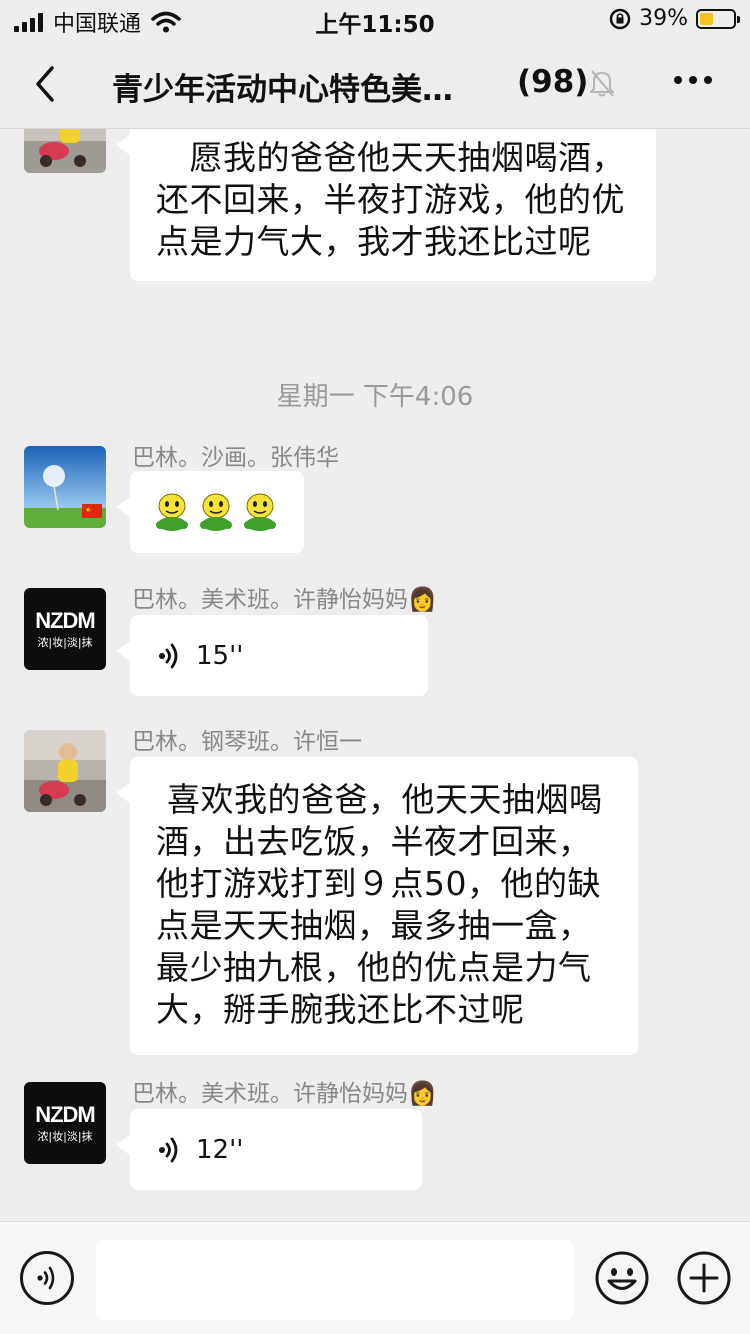 This screenshot has width=750, height=1334. I want to click on emoji-button-icon, so click(622, 1278).